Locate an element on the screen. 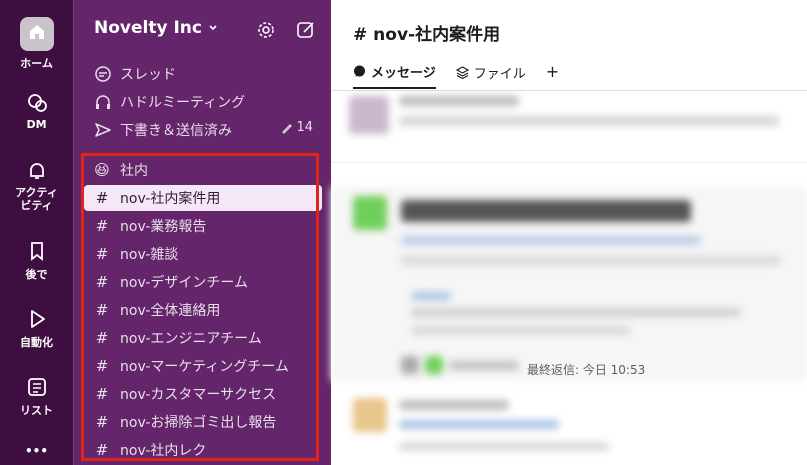  rail-more: ••• is located at coordinates (36, 451).